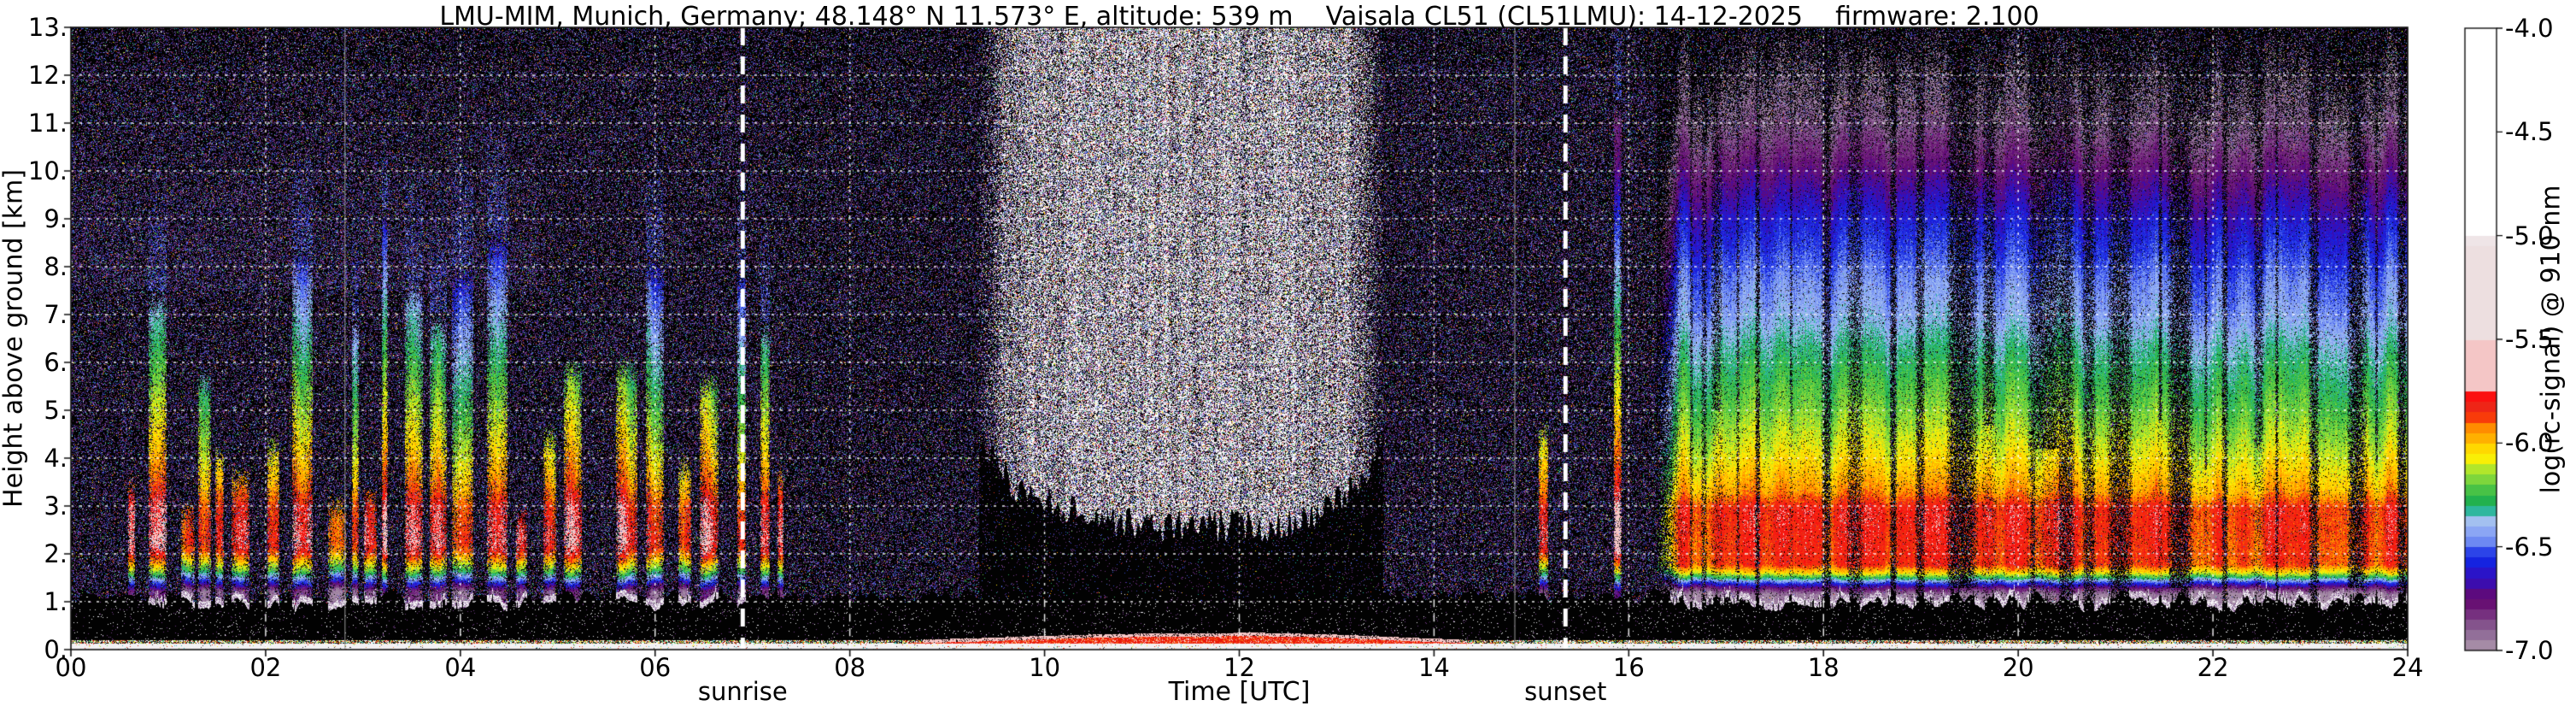 Image resolution: width=2576 pixels, height=706 pixels. What do you see at coordinates (1628, 667) in the screenshot?
I see `x-tick-label: 16` at bounding box center [1628, 667].